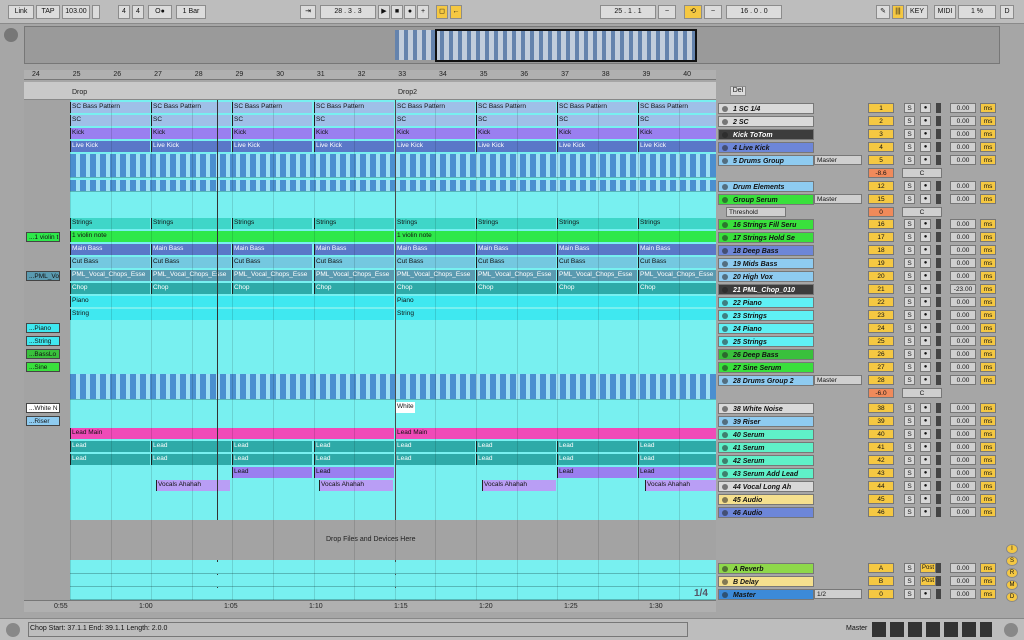  Describe the element at coordinates (272, 223) in the screenshot. I see `arrangement-clip: Strings` at that location.